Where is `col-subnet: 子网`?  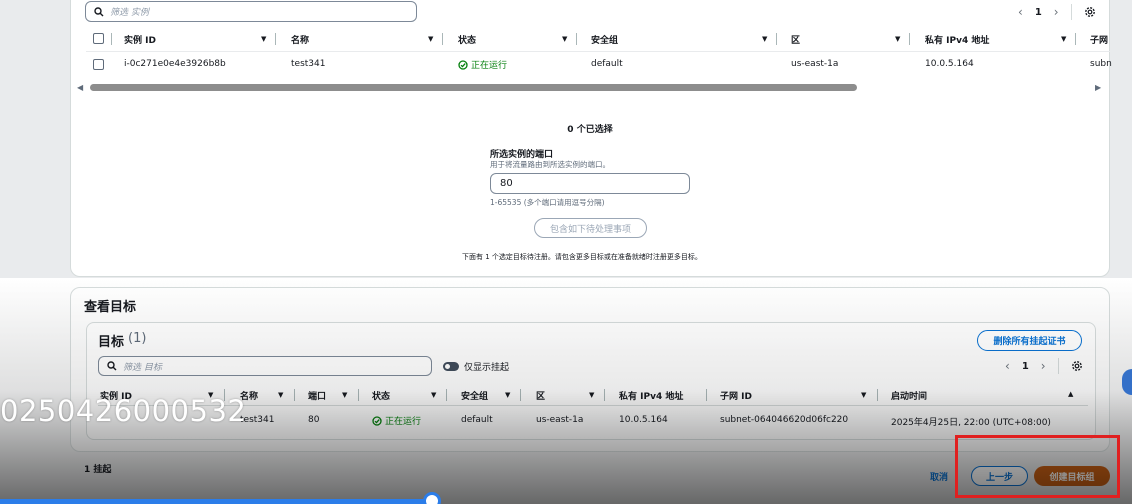
col-subnet: 子网 is located at coordinates (1099, 39).